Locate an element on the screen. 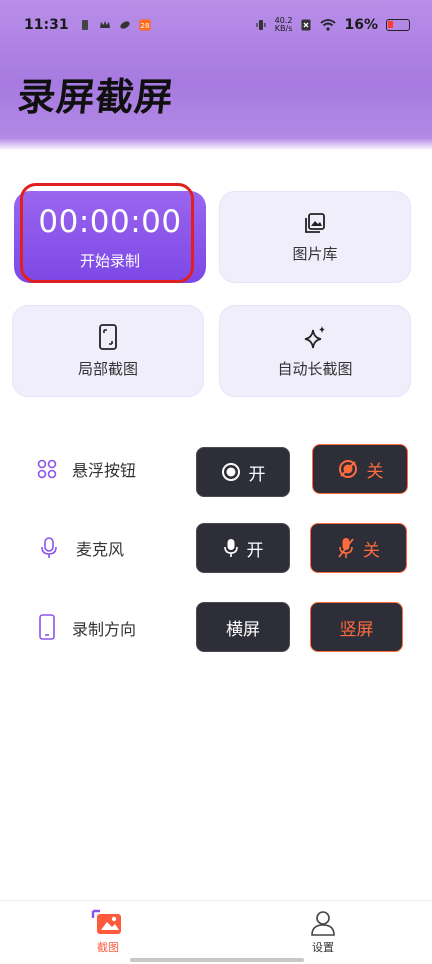 The height and width of the screenshot is (964, 432). grid-icon is located at coordinates (47, 469).